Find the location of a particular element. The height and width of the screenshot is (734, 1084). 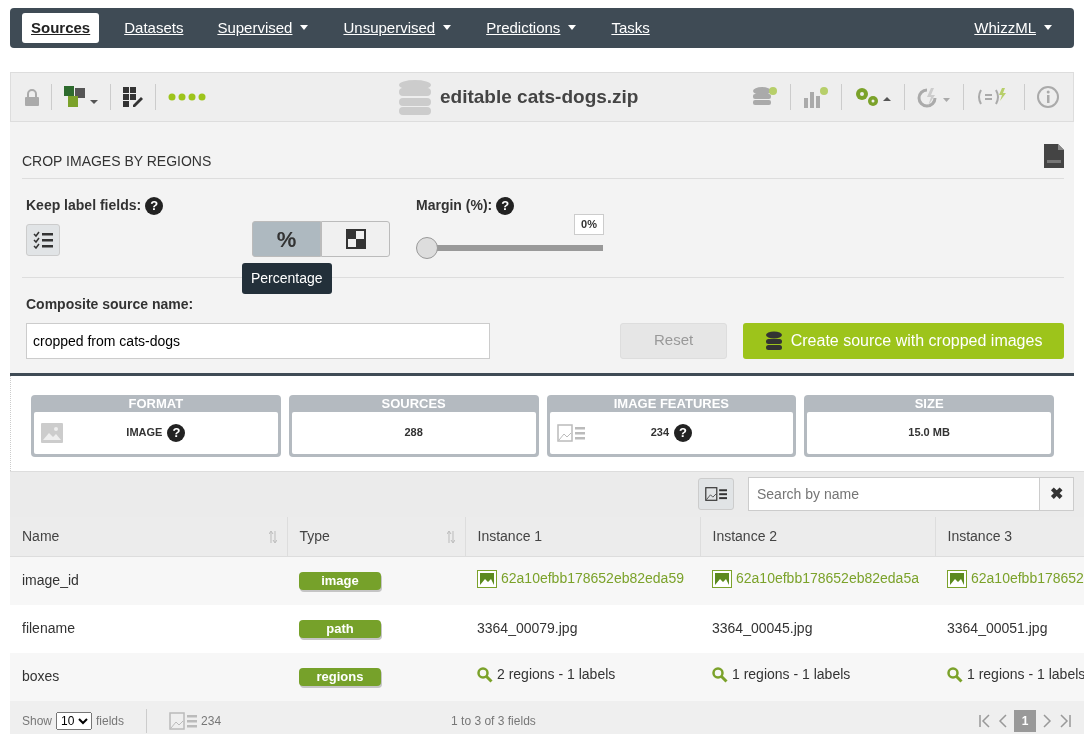

status-dots-icon is located at coordinates (188, 97).